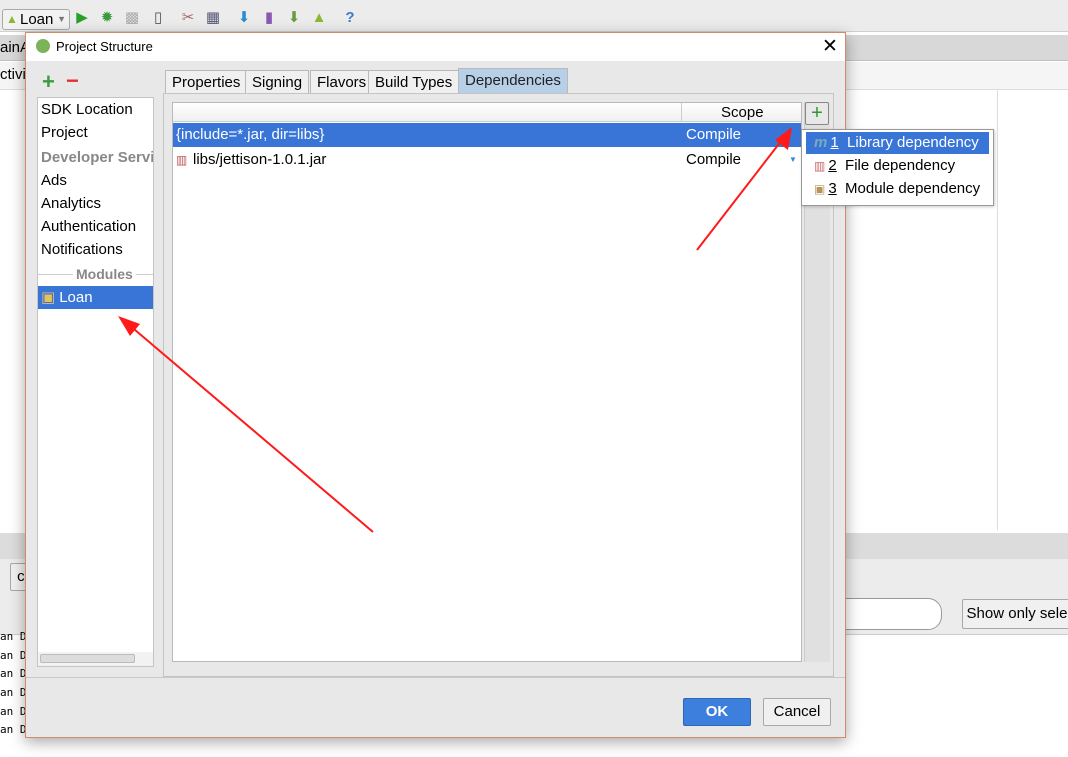 The width and height of the screenshot is (1068, 757). What do you see at coordinates (246, 424) in the screenshot?
I see `arrow-to-loan-module` at bounding box center [246, 424].